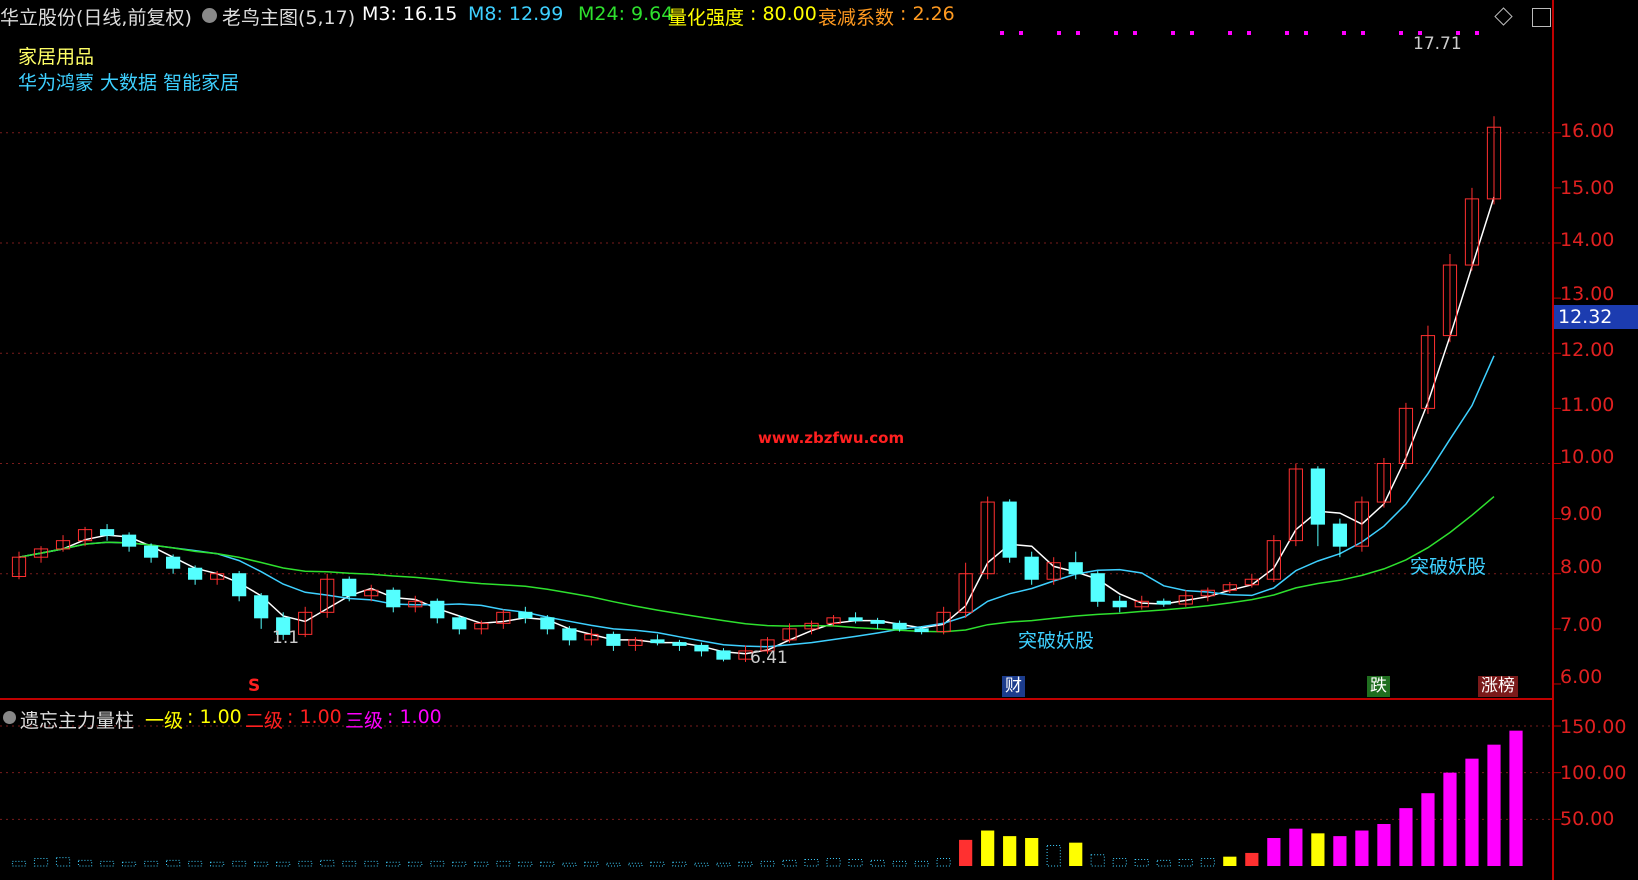  Describe the element at coordinates (1541, 17) in the screenshot. I see `panel-toggle-icon` at that location.